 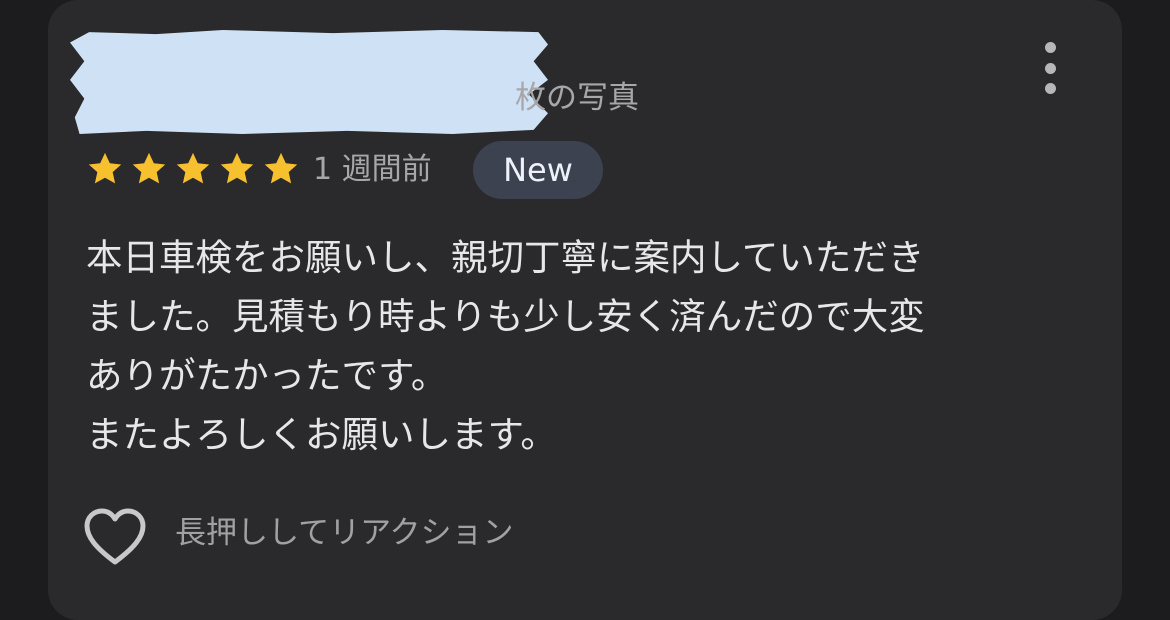 I want to click on new-badge: New, so click(x=538, y=170).